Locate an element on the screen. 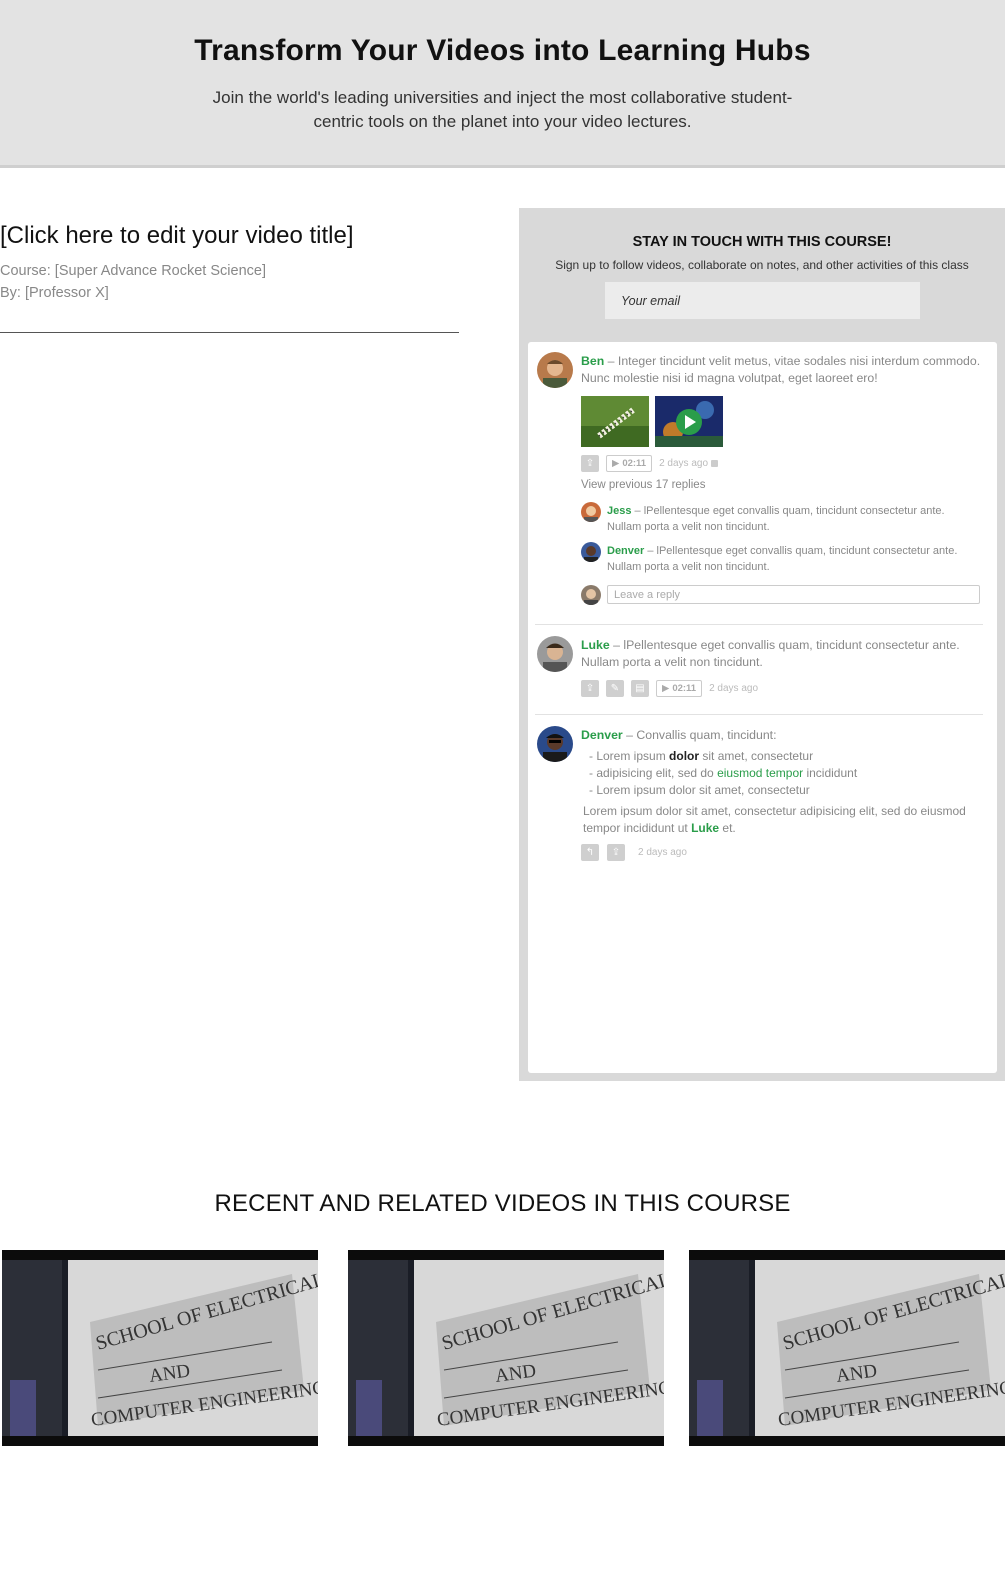 This screenshot has width=1005, height=1591. reply-author: Denver is located at coordinates (625, 551).